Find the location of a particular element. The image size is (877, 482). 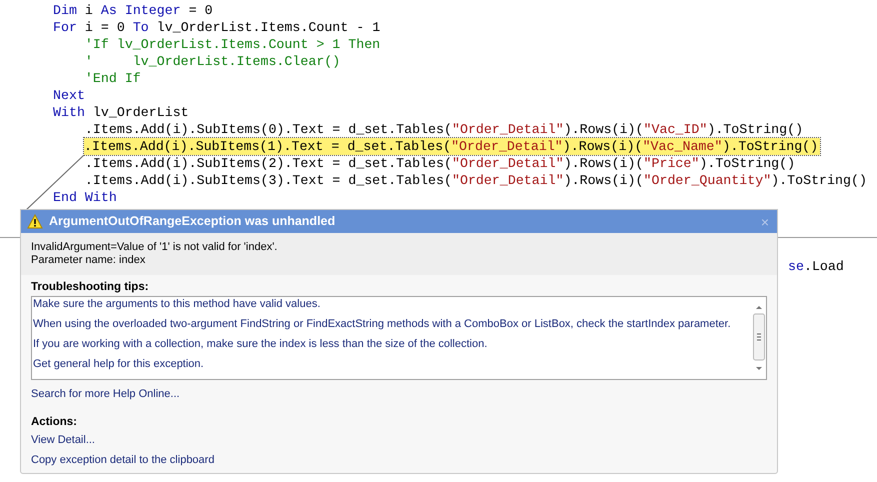

code-token: "Vac_ID" is located at coordinates (676, 129).